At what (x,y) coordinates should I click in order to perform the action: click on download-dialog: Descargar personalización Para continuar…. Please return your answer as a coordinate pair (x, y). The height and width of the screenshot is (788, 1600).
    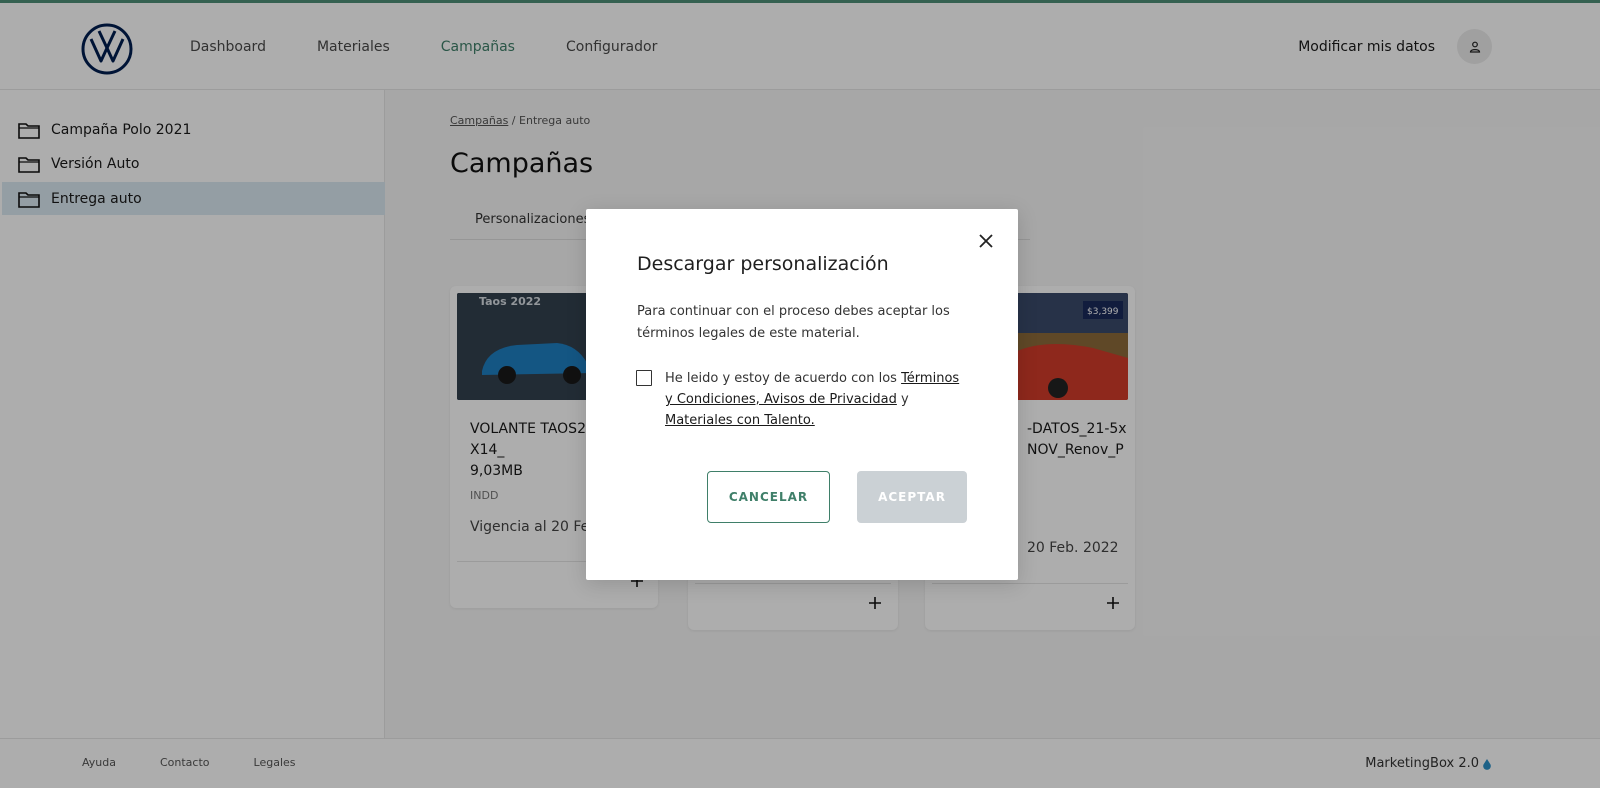
    Looking at the image, I should click on (802, 394).